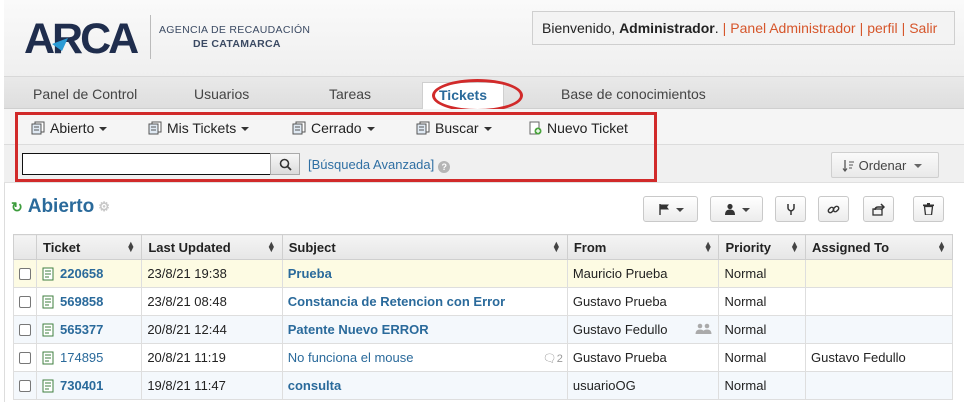  What do you see at coordinates (61, 207) in the screenshot?
I see `page-title-text: Abierto` at bounding box center [61, 207].